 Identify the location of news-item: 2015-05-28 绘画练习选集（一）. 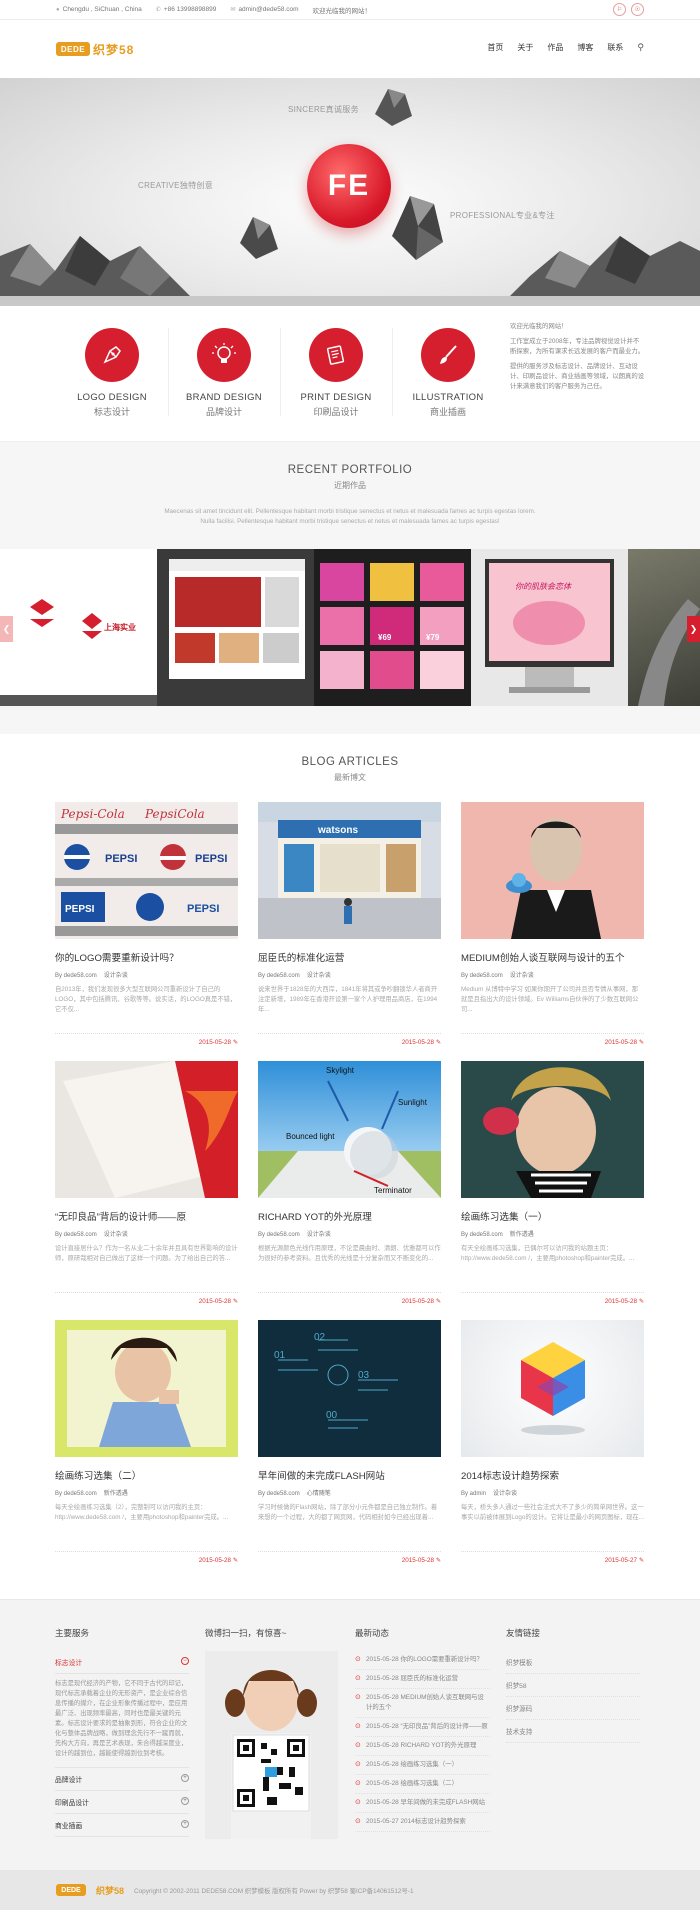
(422, 1765).